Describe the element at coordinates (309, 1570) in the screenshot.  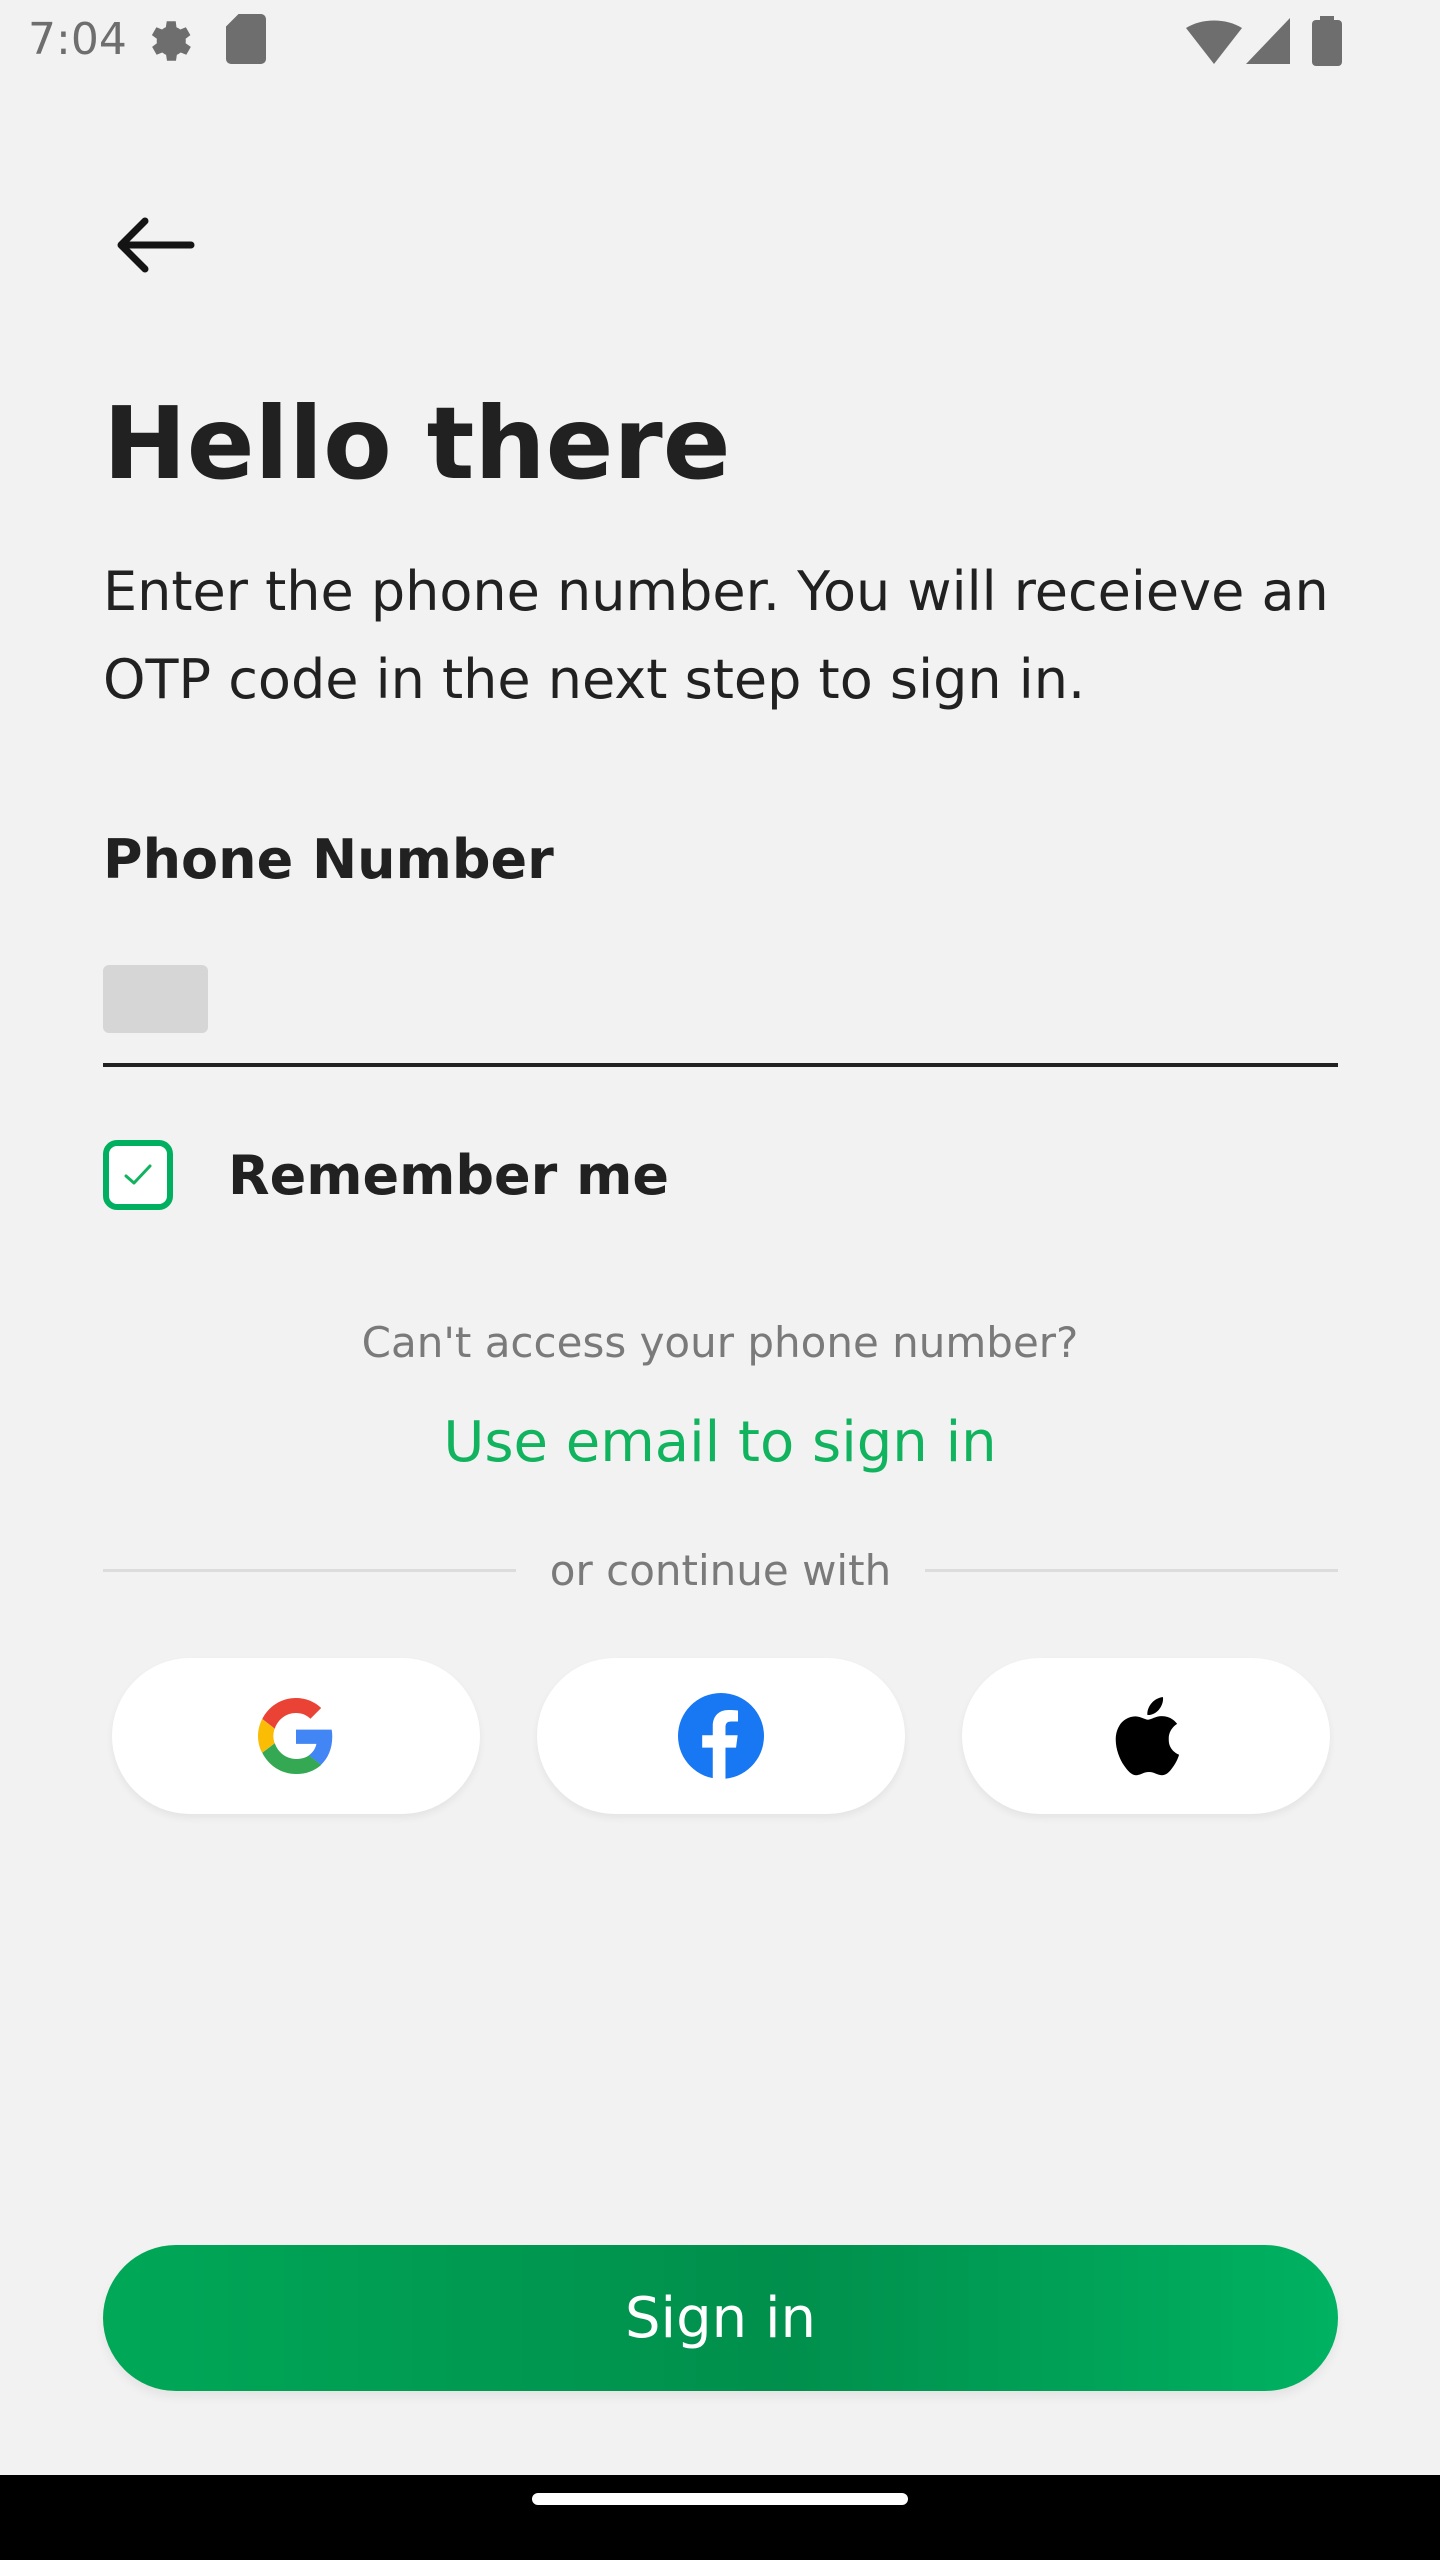
I see `divider-line-left` at that location.